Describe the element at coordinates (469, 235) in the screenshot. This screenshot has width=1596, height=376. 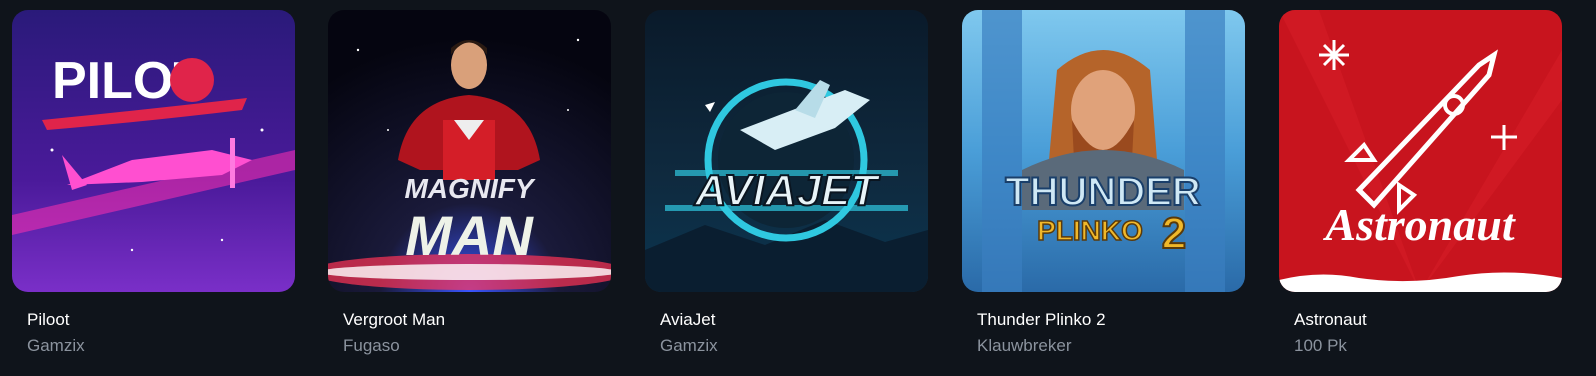
I see `magnify-man-logo-bottom: MAN` at that location.